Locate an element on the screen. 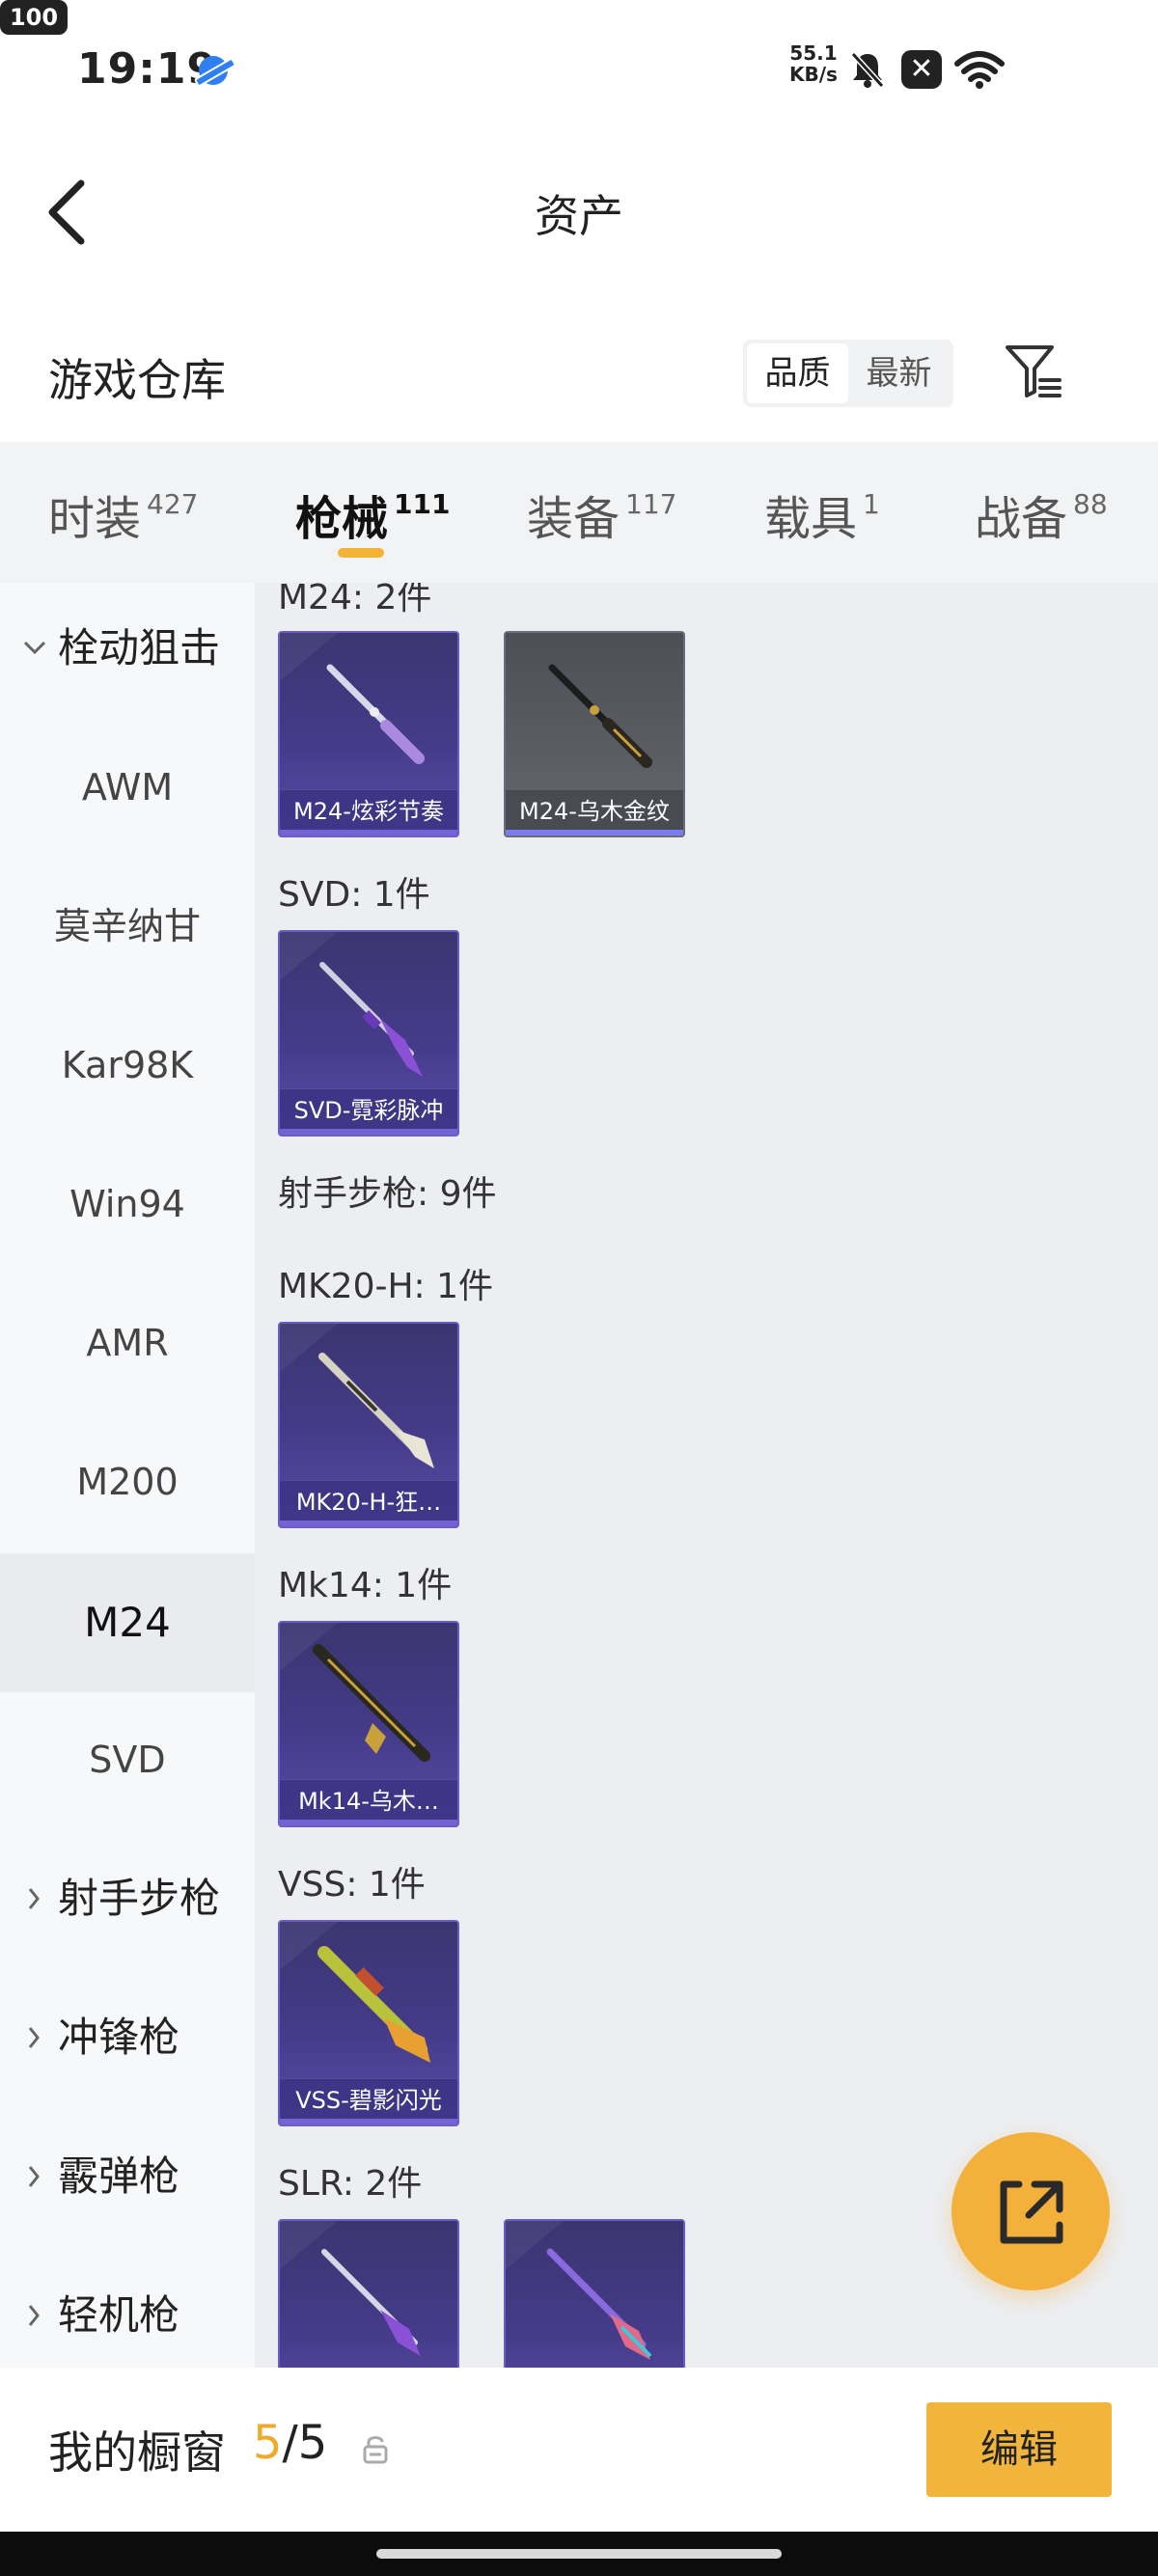 This screenshot has width=1158, height=2576. section-title: 游戏仓库 is located at coordinates (137, 380).